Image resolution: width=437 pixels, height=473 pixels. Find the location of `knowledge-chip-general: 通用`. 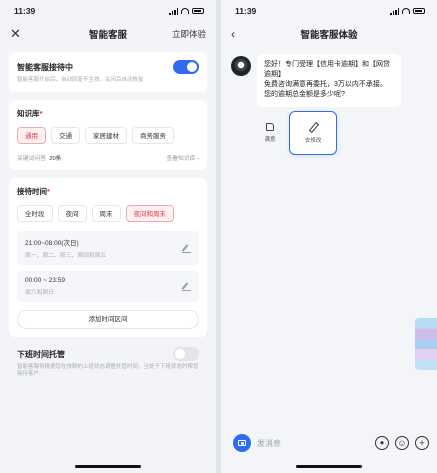

knowledge-chip-general: 通用 is located at coordinates (31, 136).